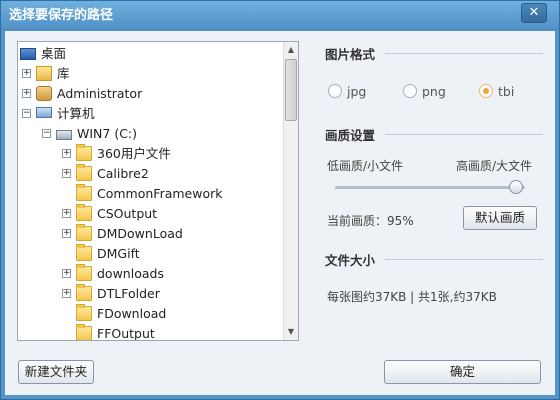  Describe the element at coordinates (160, 193) in the screenshot. I see `tree-item-label: CommonFramework` at that location.